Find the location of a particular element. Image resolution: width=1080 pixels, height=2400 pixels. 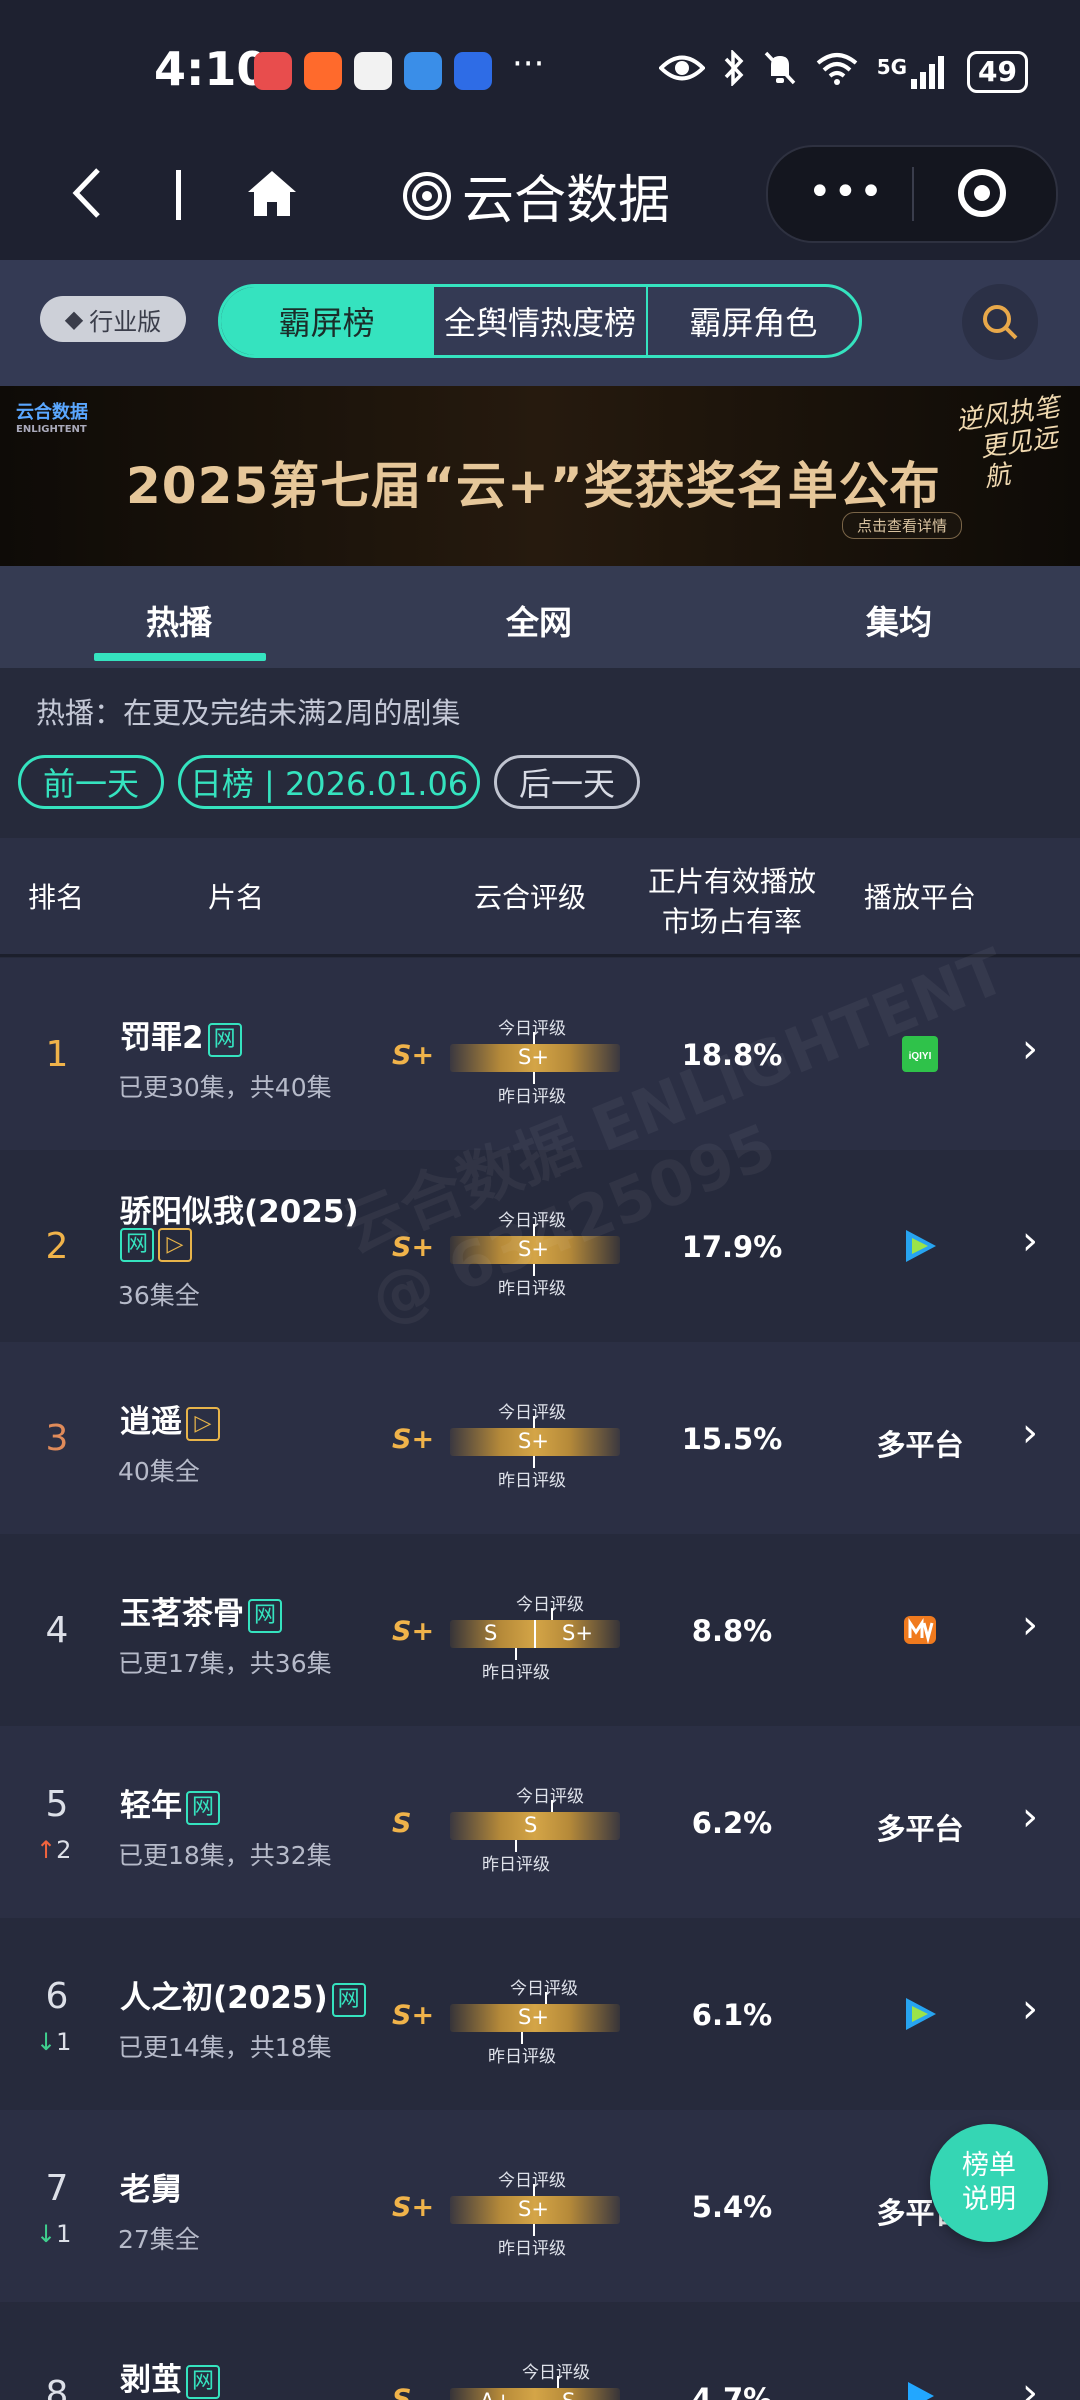

search-button is located at coordinates (1000, 322).